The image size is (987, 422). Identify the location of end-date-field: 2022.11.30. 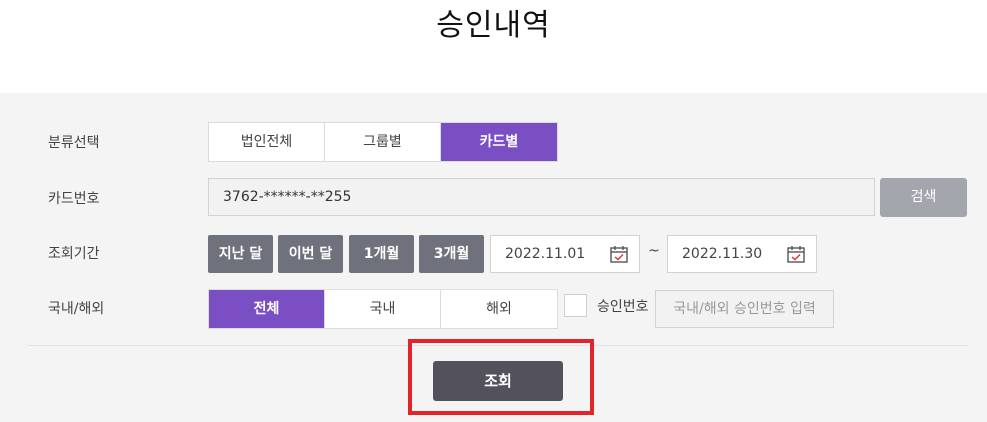
(742, 254).